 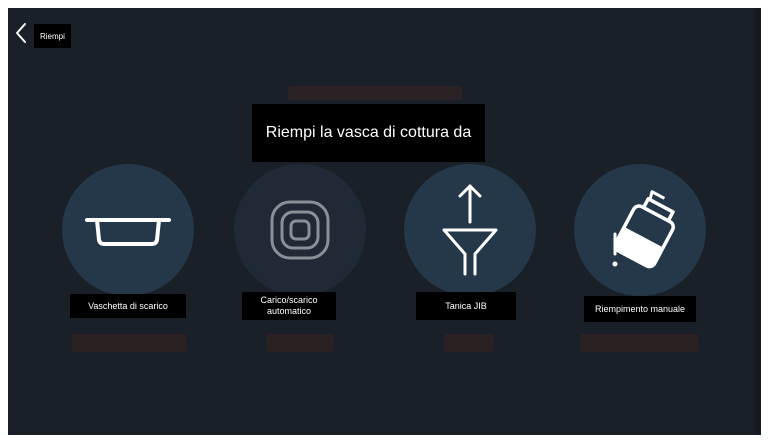 I want to click on page-title: Riempi, so click(x=52, y=36).